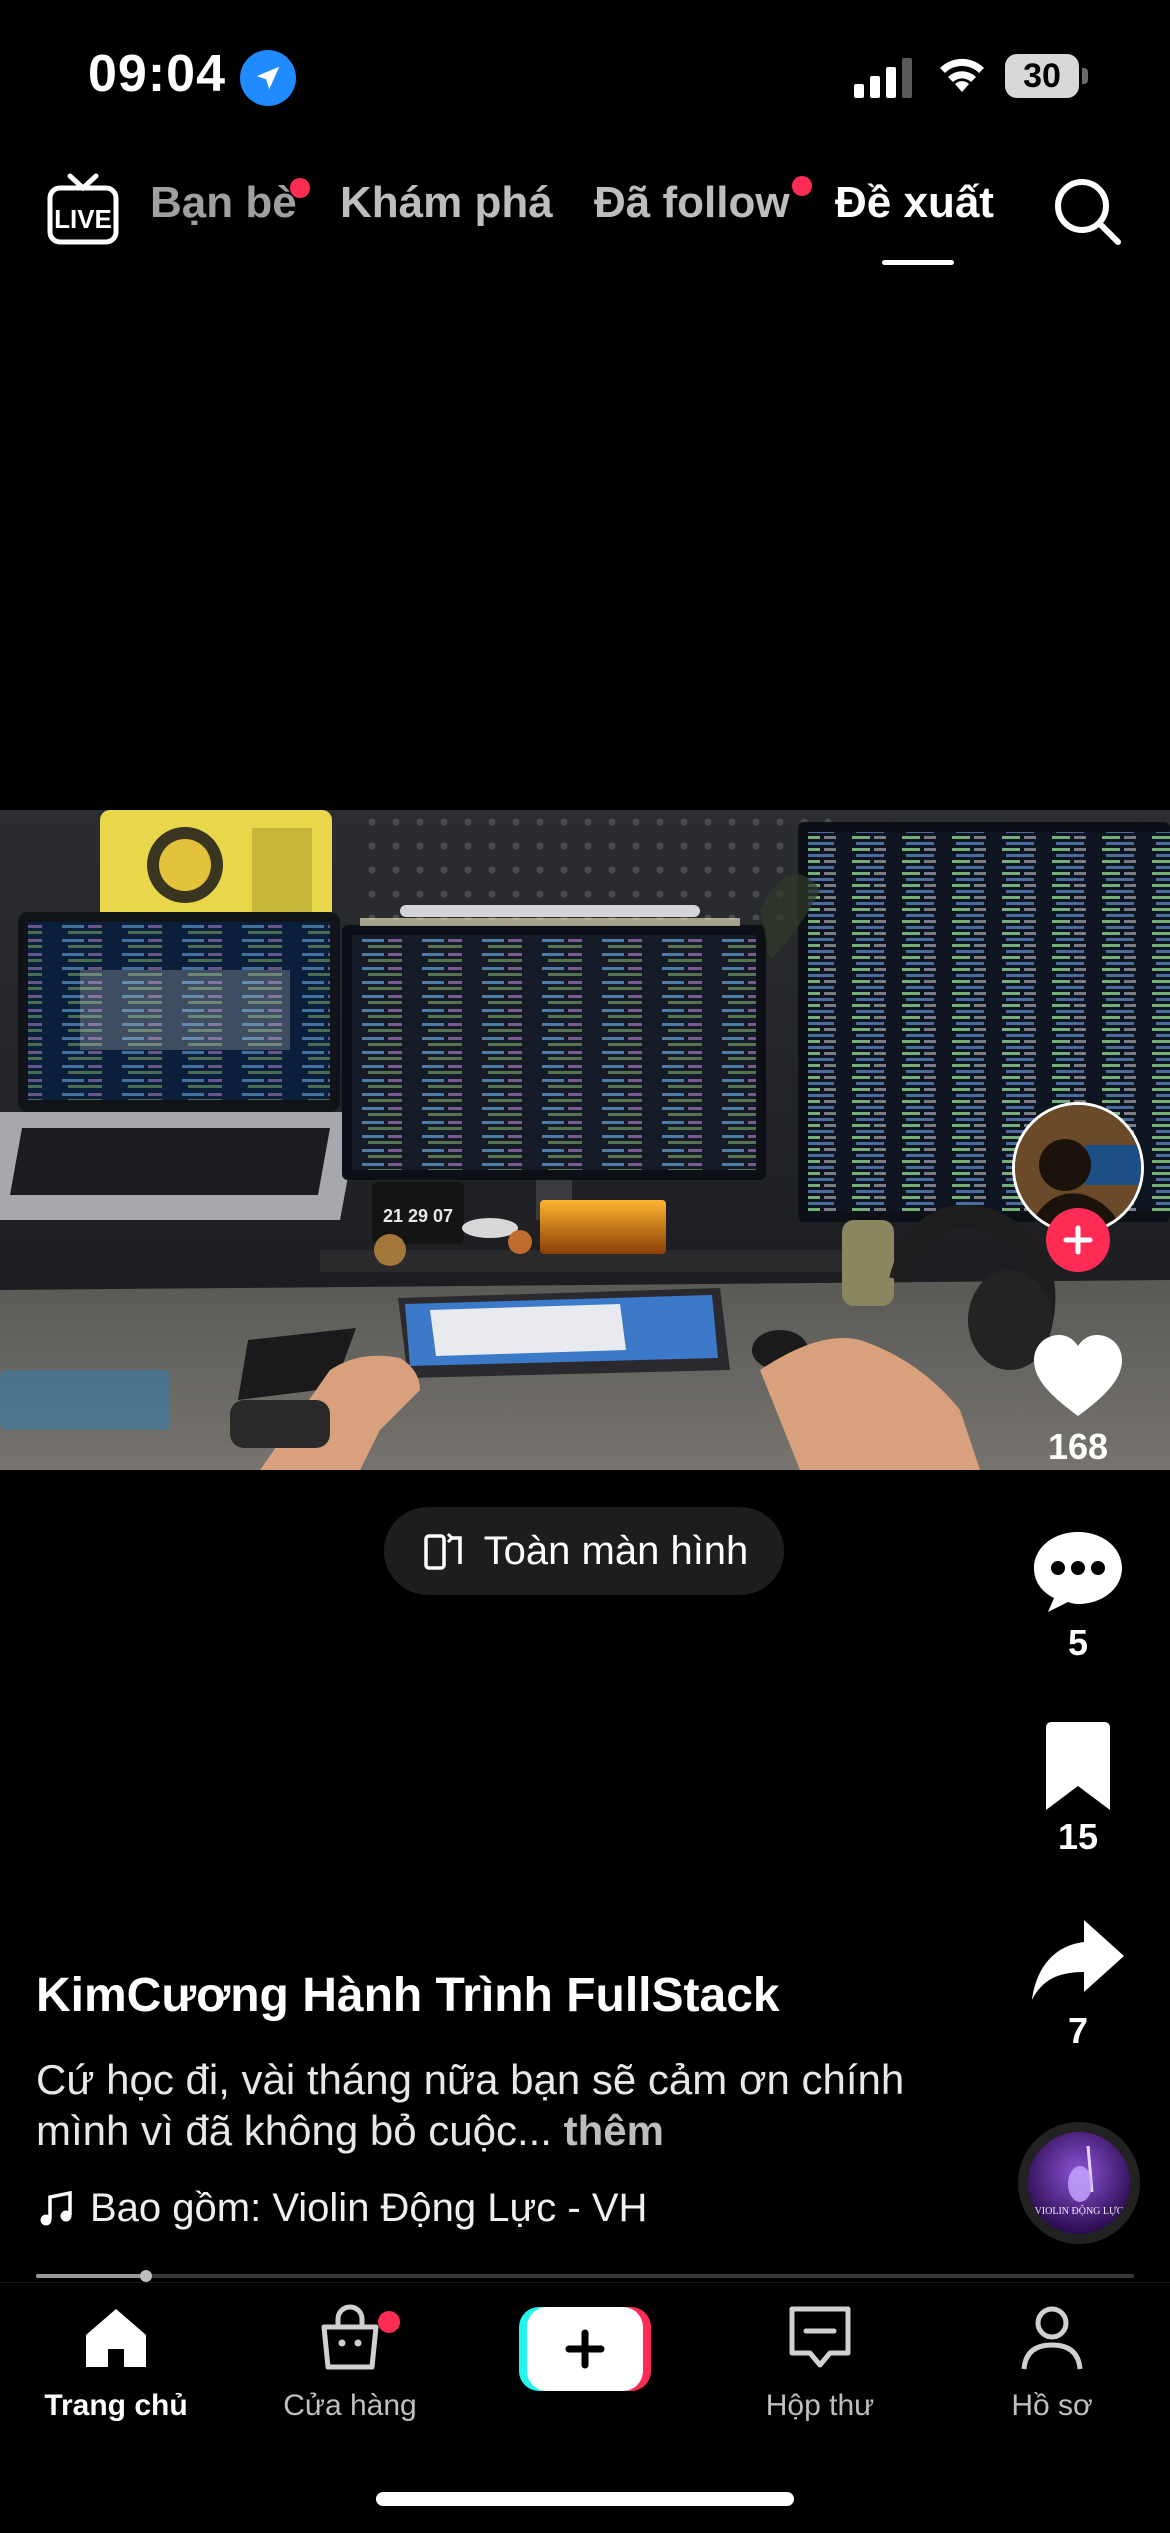  Describe the element at coordinates (1078, 1446) in the screenshot. I see `like-count: 168` at that location.